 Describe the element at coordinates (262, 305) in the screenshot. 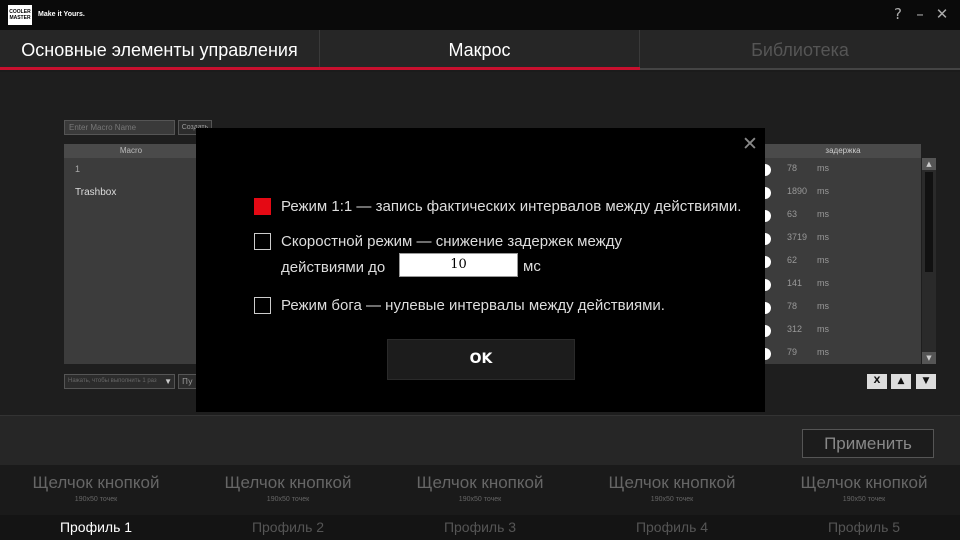

I see `checkbox-god-mode` at that location.